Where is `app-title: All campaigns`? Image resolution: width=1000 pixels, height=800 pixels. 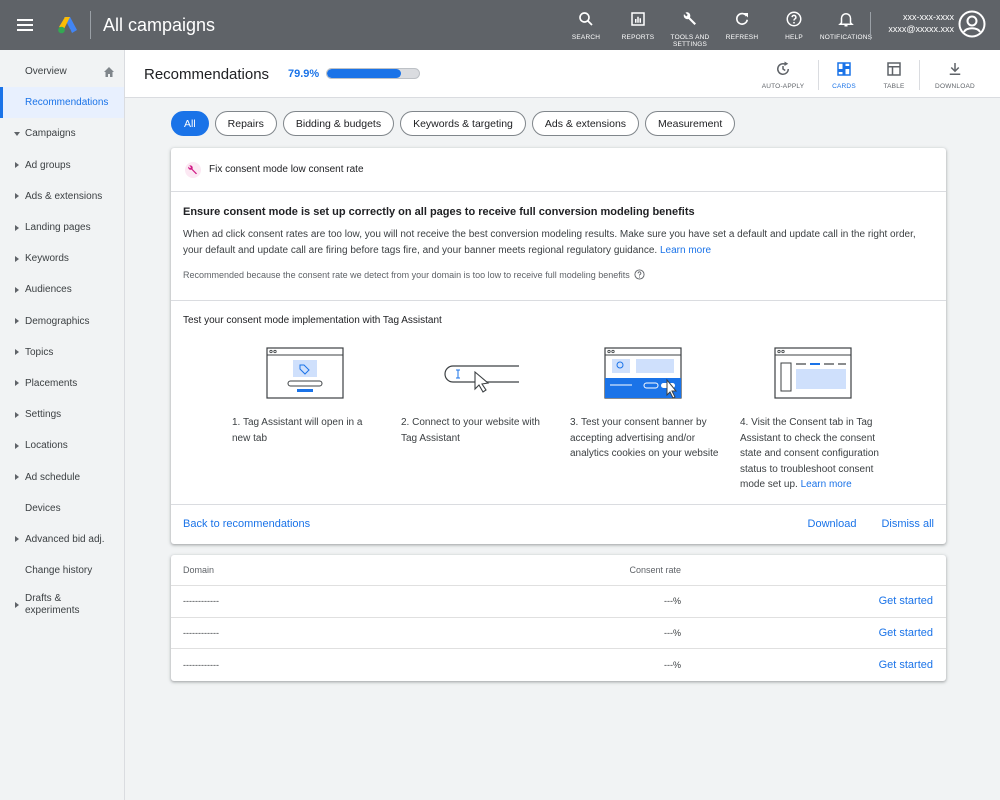 app-title: All campaigns is located at coordinates (159, 24).